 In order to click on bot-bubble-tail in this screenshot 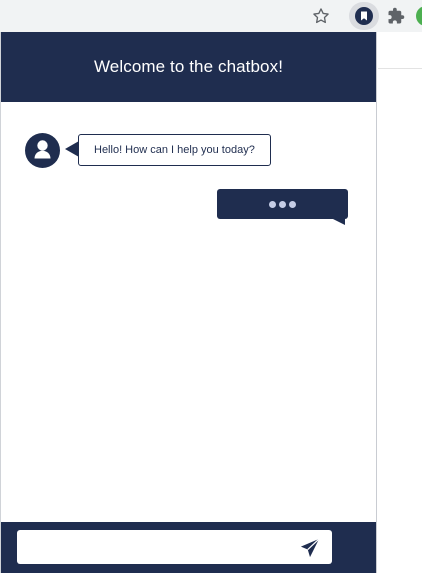, I will do `click(72, 149)`.